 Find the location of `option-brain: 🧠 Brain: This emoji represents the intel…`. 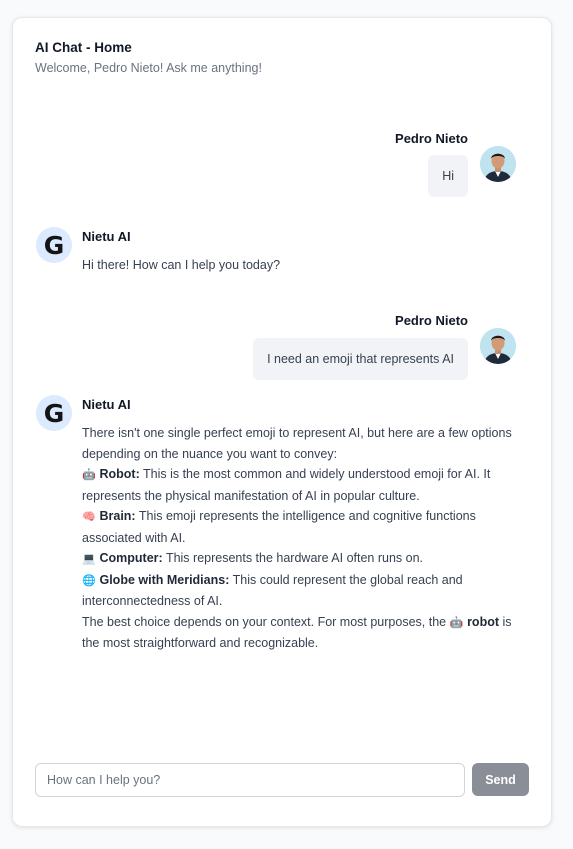

option-brain: 🧠 Brain: This emoji represents the intel… is located at coordinates (302, 527).